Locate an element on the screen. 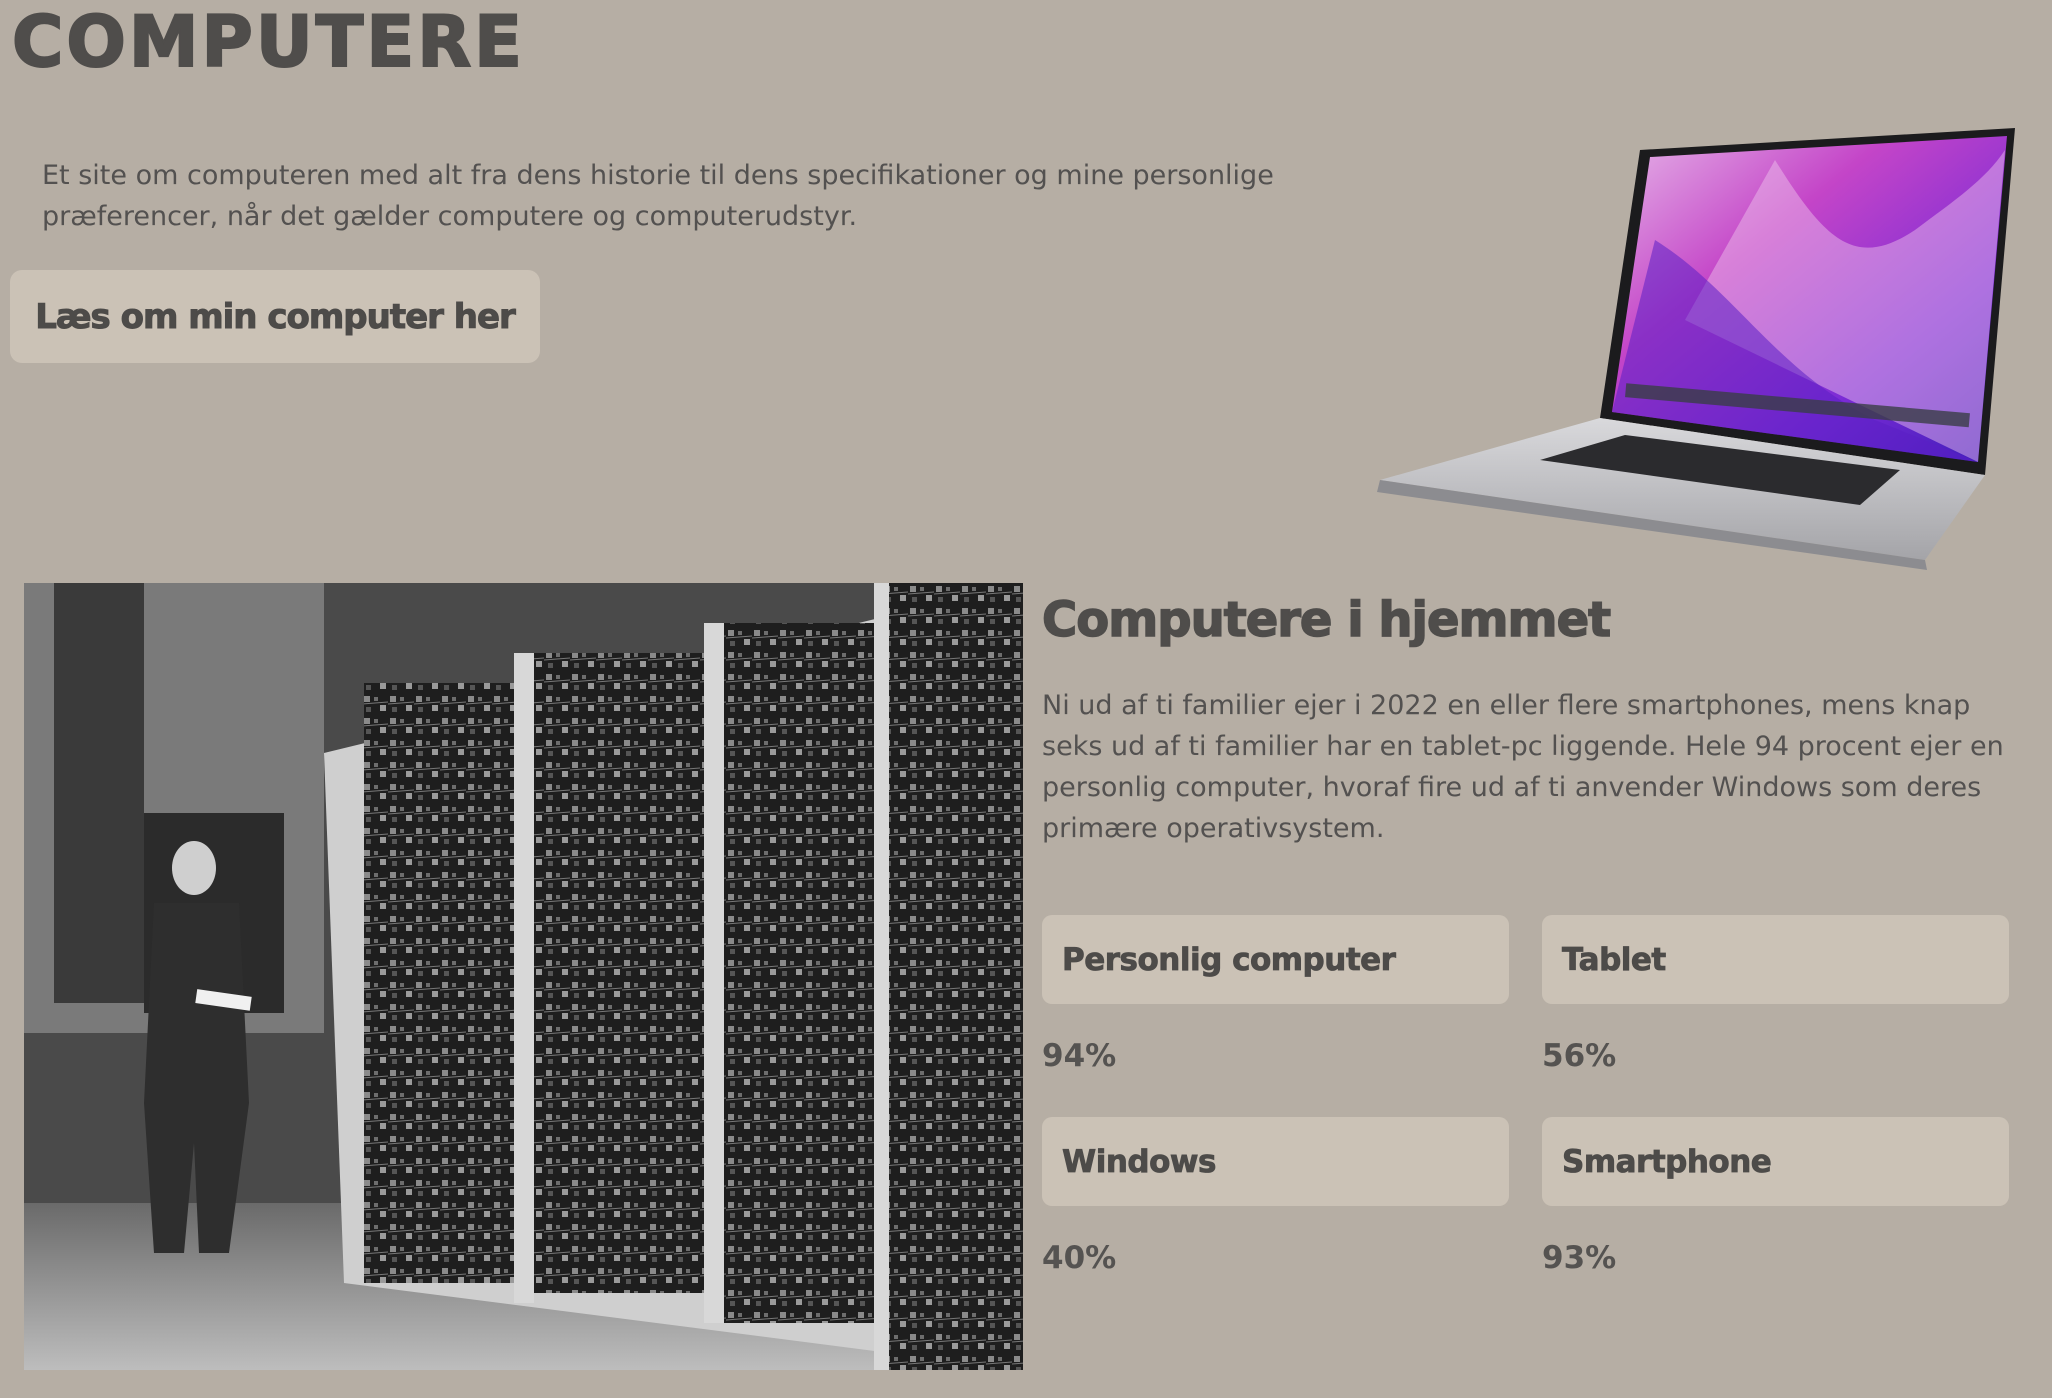 The image size is (2052, 1398). stat-value: 94% is located at coordinates (1079, 1056).